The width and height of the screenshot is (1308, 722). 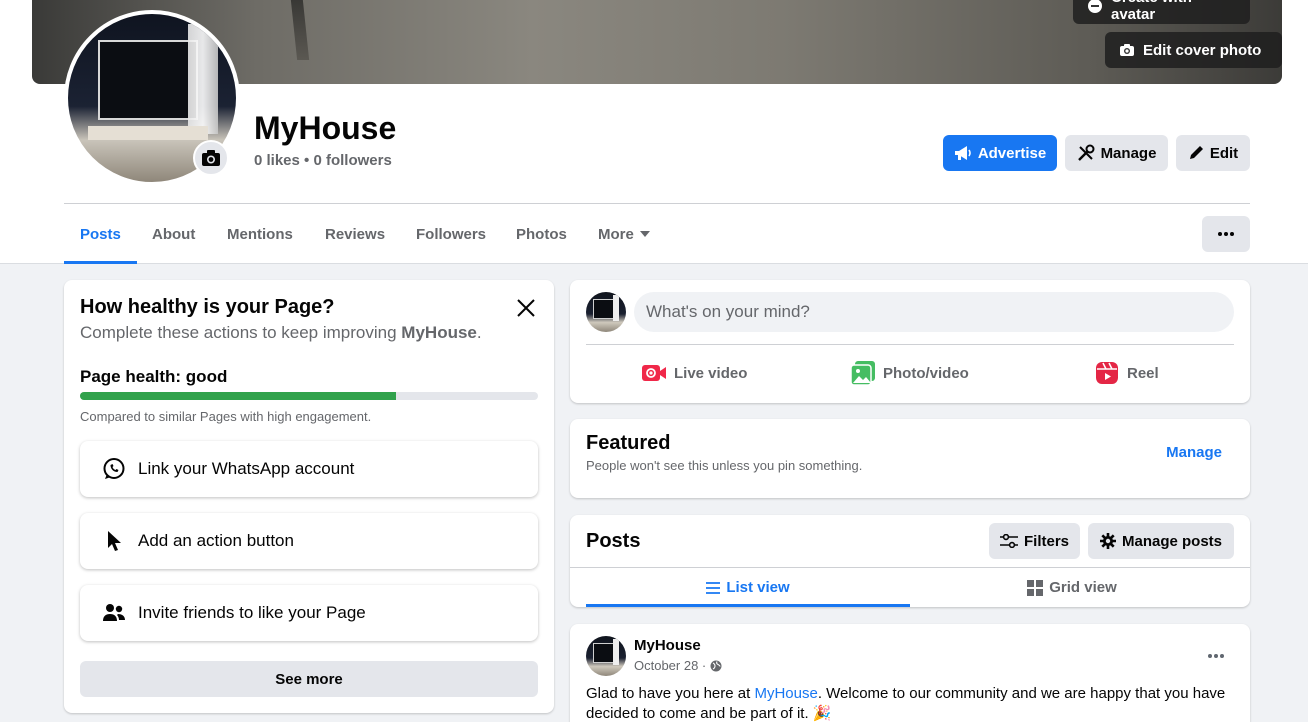 I want to click on photo-video-label: Photo/video, so click(x=926, y=373).